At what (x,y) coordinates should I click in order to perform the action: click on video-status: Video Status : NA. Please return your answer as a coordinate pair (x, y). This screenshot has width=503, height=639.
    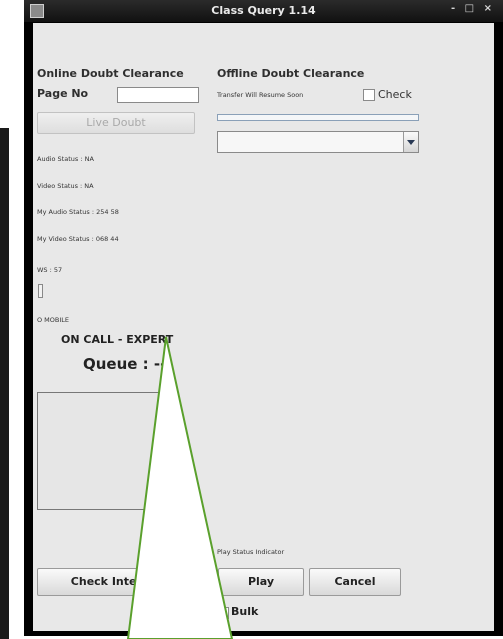
    Looking at the image, I should click on (65, 186).